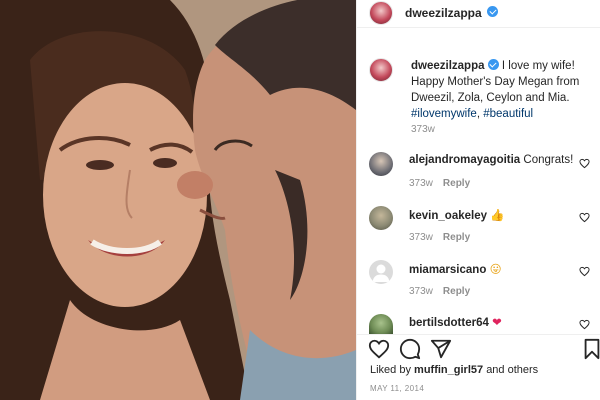 Image resolution: width=600 pixels, height=400 pixels. Describe the element at coordinates (397, 388) in the screenshot. I see `post-date: MAY 11, 2014` at that location.